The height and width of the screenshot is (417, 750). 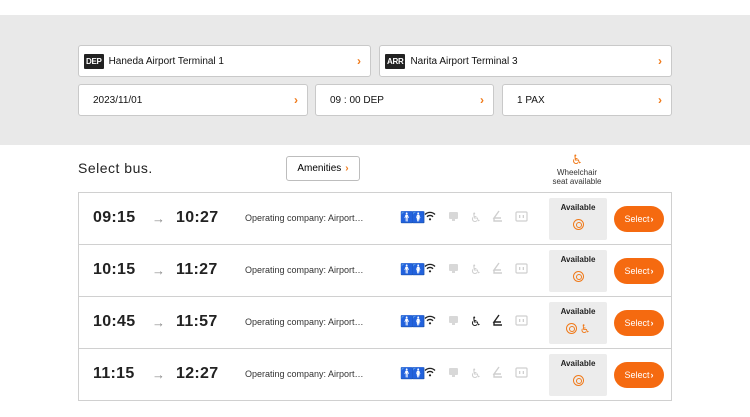 What do you see at coordinates (587, 100) in the screenshot?
I see `pax-field: 1 PAX ›` at bounding box center [587, 100].